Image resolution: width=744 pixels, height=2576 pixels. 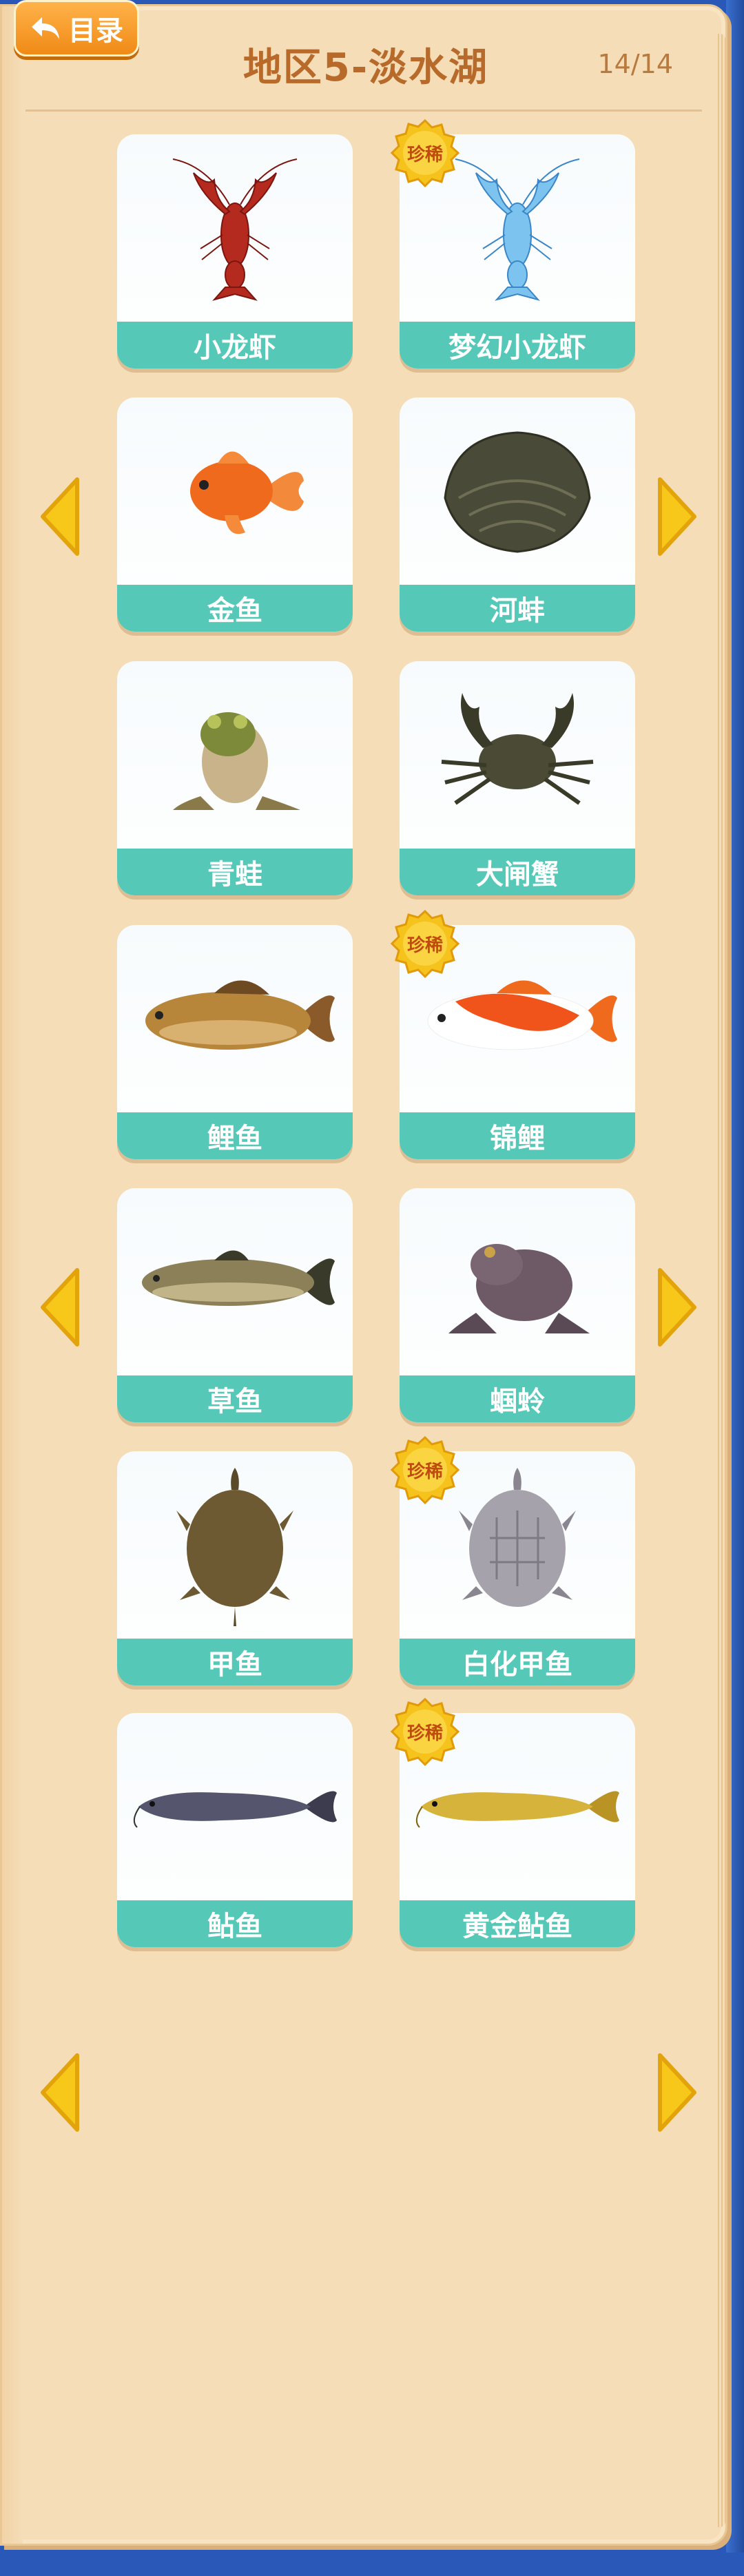 What do you see at coordinates (235, 608) in the screenshot?
I see `creature-name: 金鱼` at bounding box center [235, 608].